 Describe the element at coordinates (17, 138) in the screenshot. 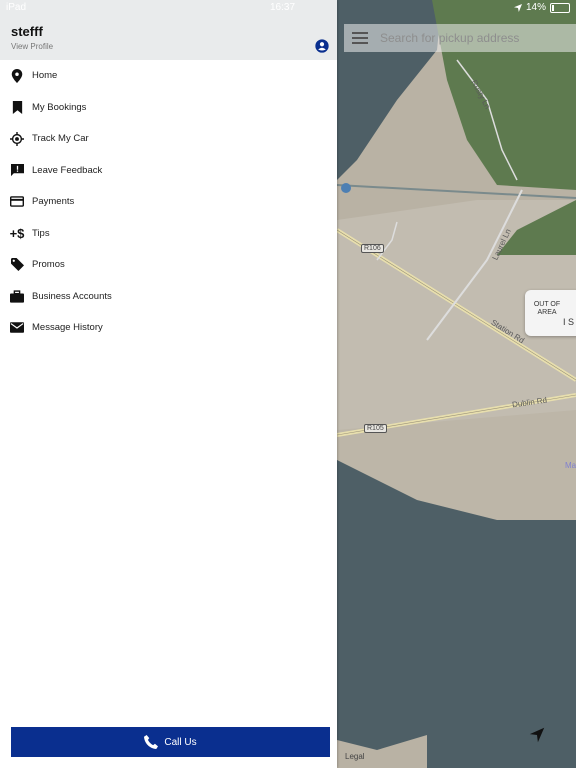

I see `target-icon` at that location.